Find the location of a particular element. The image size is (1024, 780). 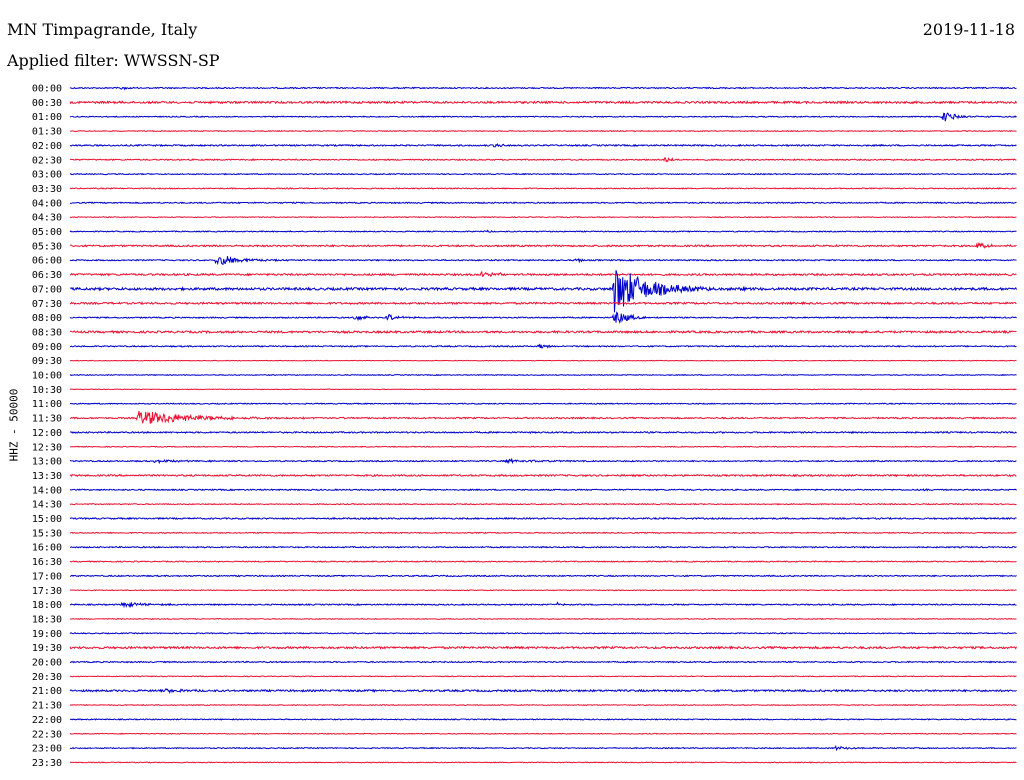

time-tick-label: 22:30 is located at coordinates (47, 734).